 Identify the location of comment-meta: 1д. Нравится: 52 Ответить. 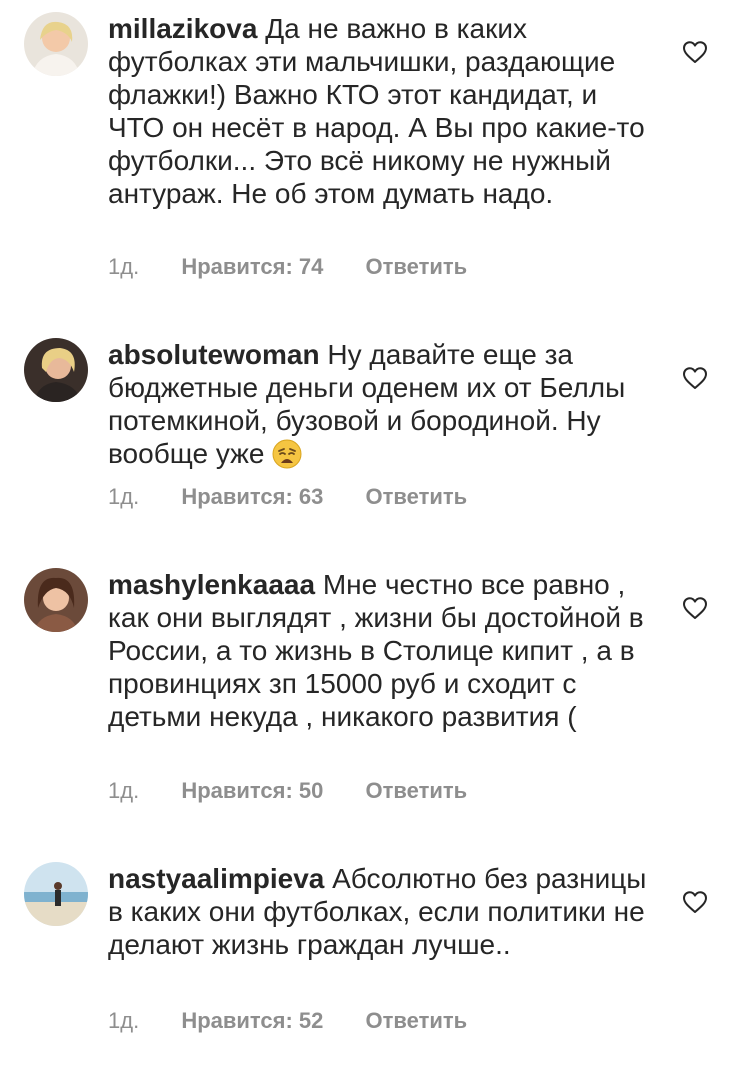
(287, 1021).